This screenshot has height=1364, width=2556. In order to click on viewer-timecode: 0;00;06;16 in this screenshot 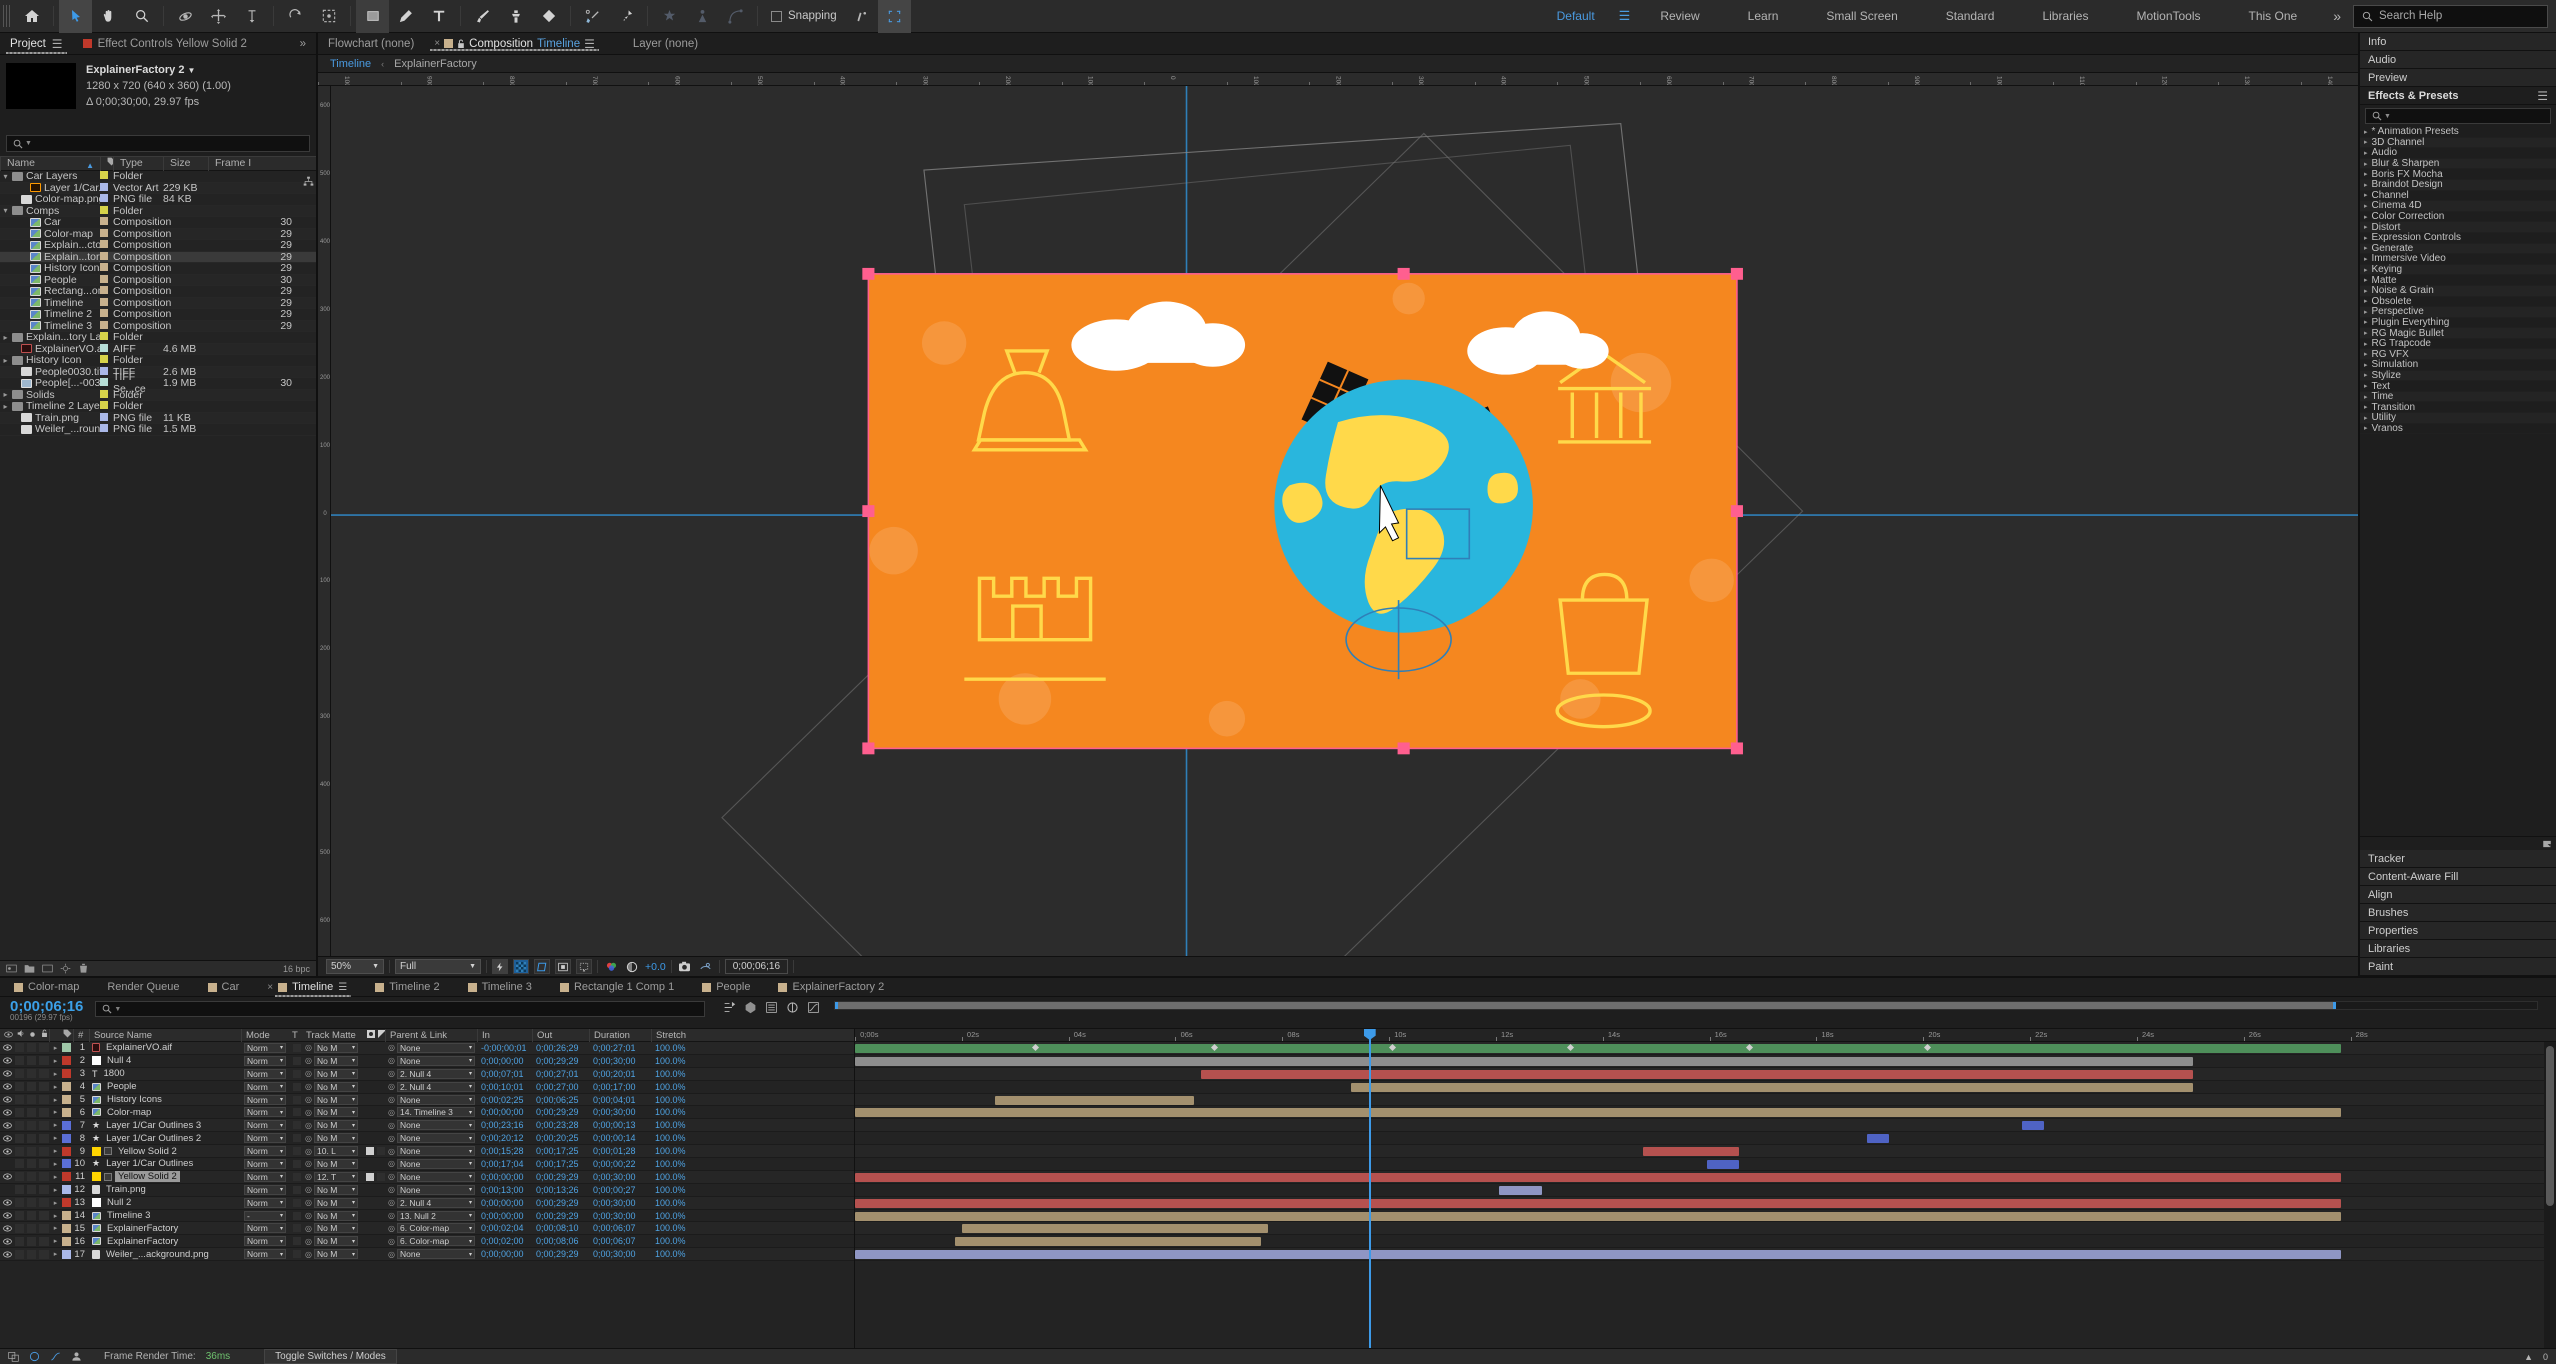, I will do `click(756, 966)`.